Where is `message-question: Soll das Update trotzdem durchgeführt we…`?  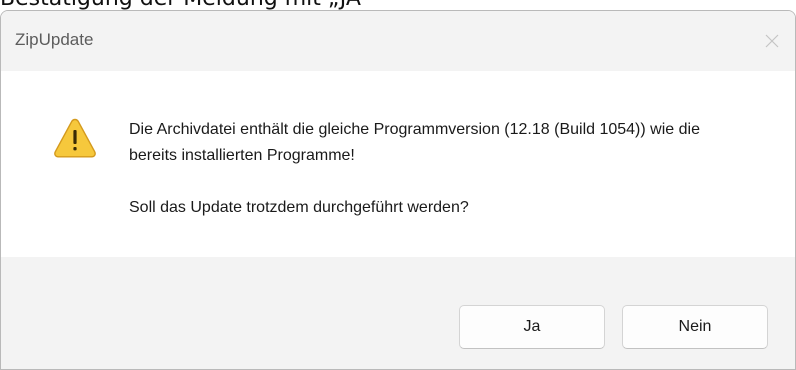
message-question: Soll das Update trotzdem durchgeführt we… is located at coordinates (299, 207).